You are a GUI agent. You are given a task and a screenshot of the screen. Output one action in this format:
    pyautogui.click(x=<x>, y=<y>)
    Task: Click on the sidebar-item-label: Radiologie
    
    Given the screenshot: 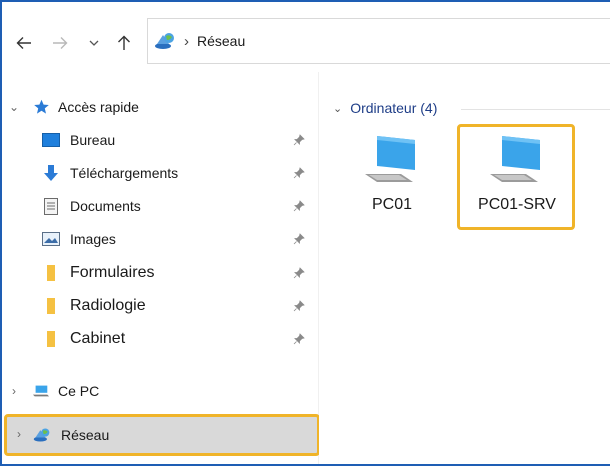 What is the action you would take?
    pyautogui.click(x=108, y=305)
    